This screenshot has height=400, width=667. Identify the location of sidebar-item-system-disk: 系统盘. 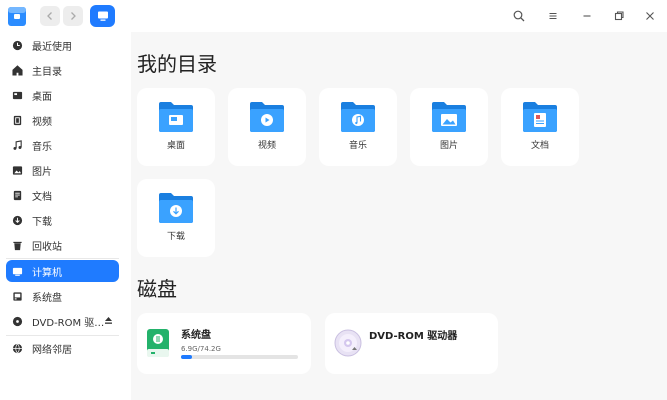
(62, 296).